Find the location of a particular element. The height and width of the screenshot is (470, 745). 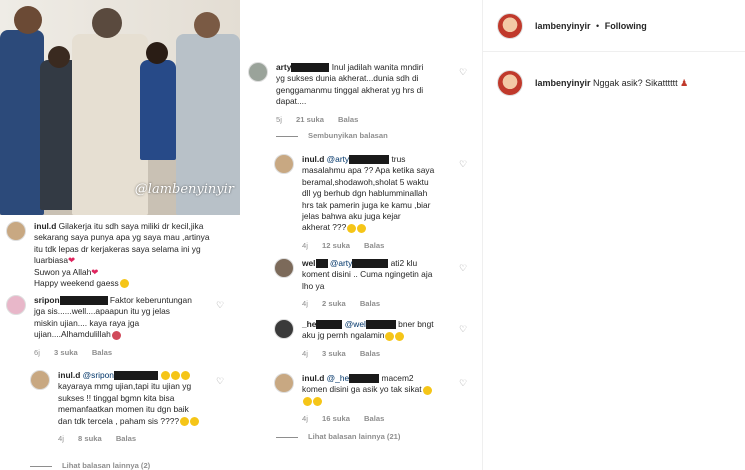

photo-person is located at coordinates (158, 110).